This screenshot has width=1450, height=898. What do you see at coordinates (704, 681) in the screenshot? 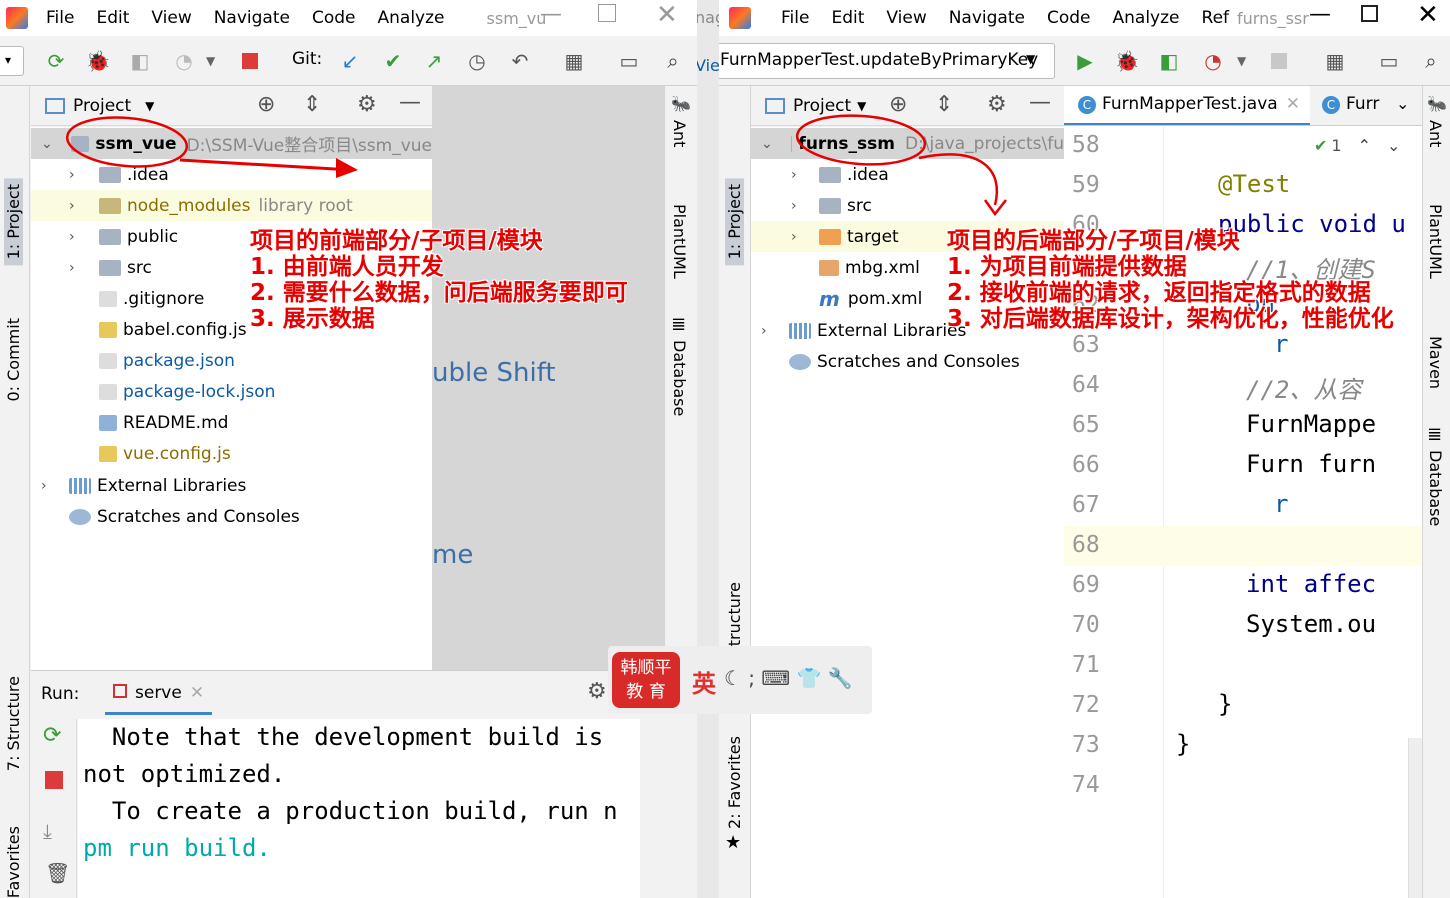
I see `ime-language-toggle: 英` at bounding box center [704, 681].